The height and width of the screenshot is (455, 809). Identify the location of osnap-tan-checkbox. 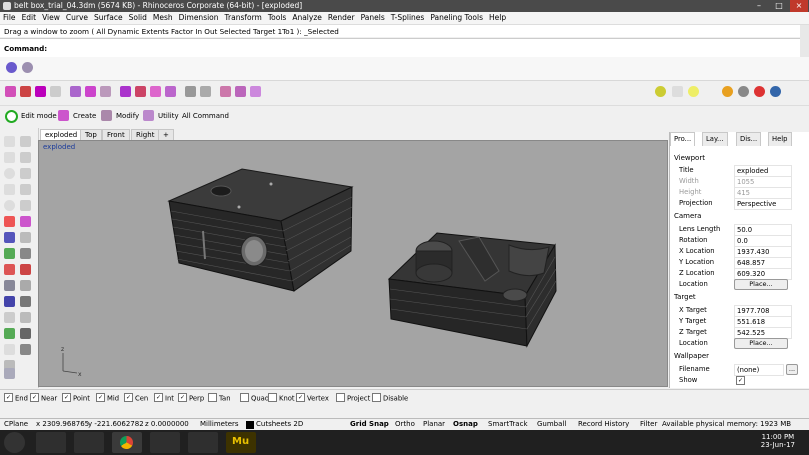
(212, 397).